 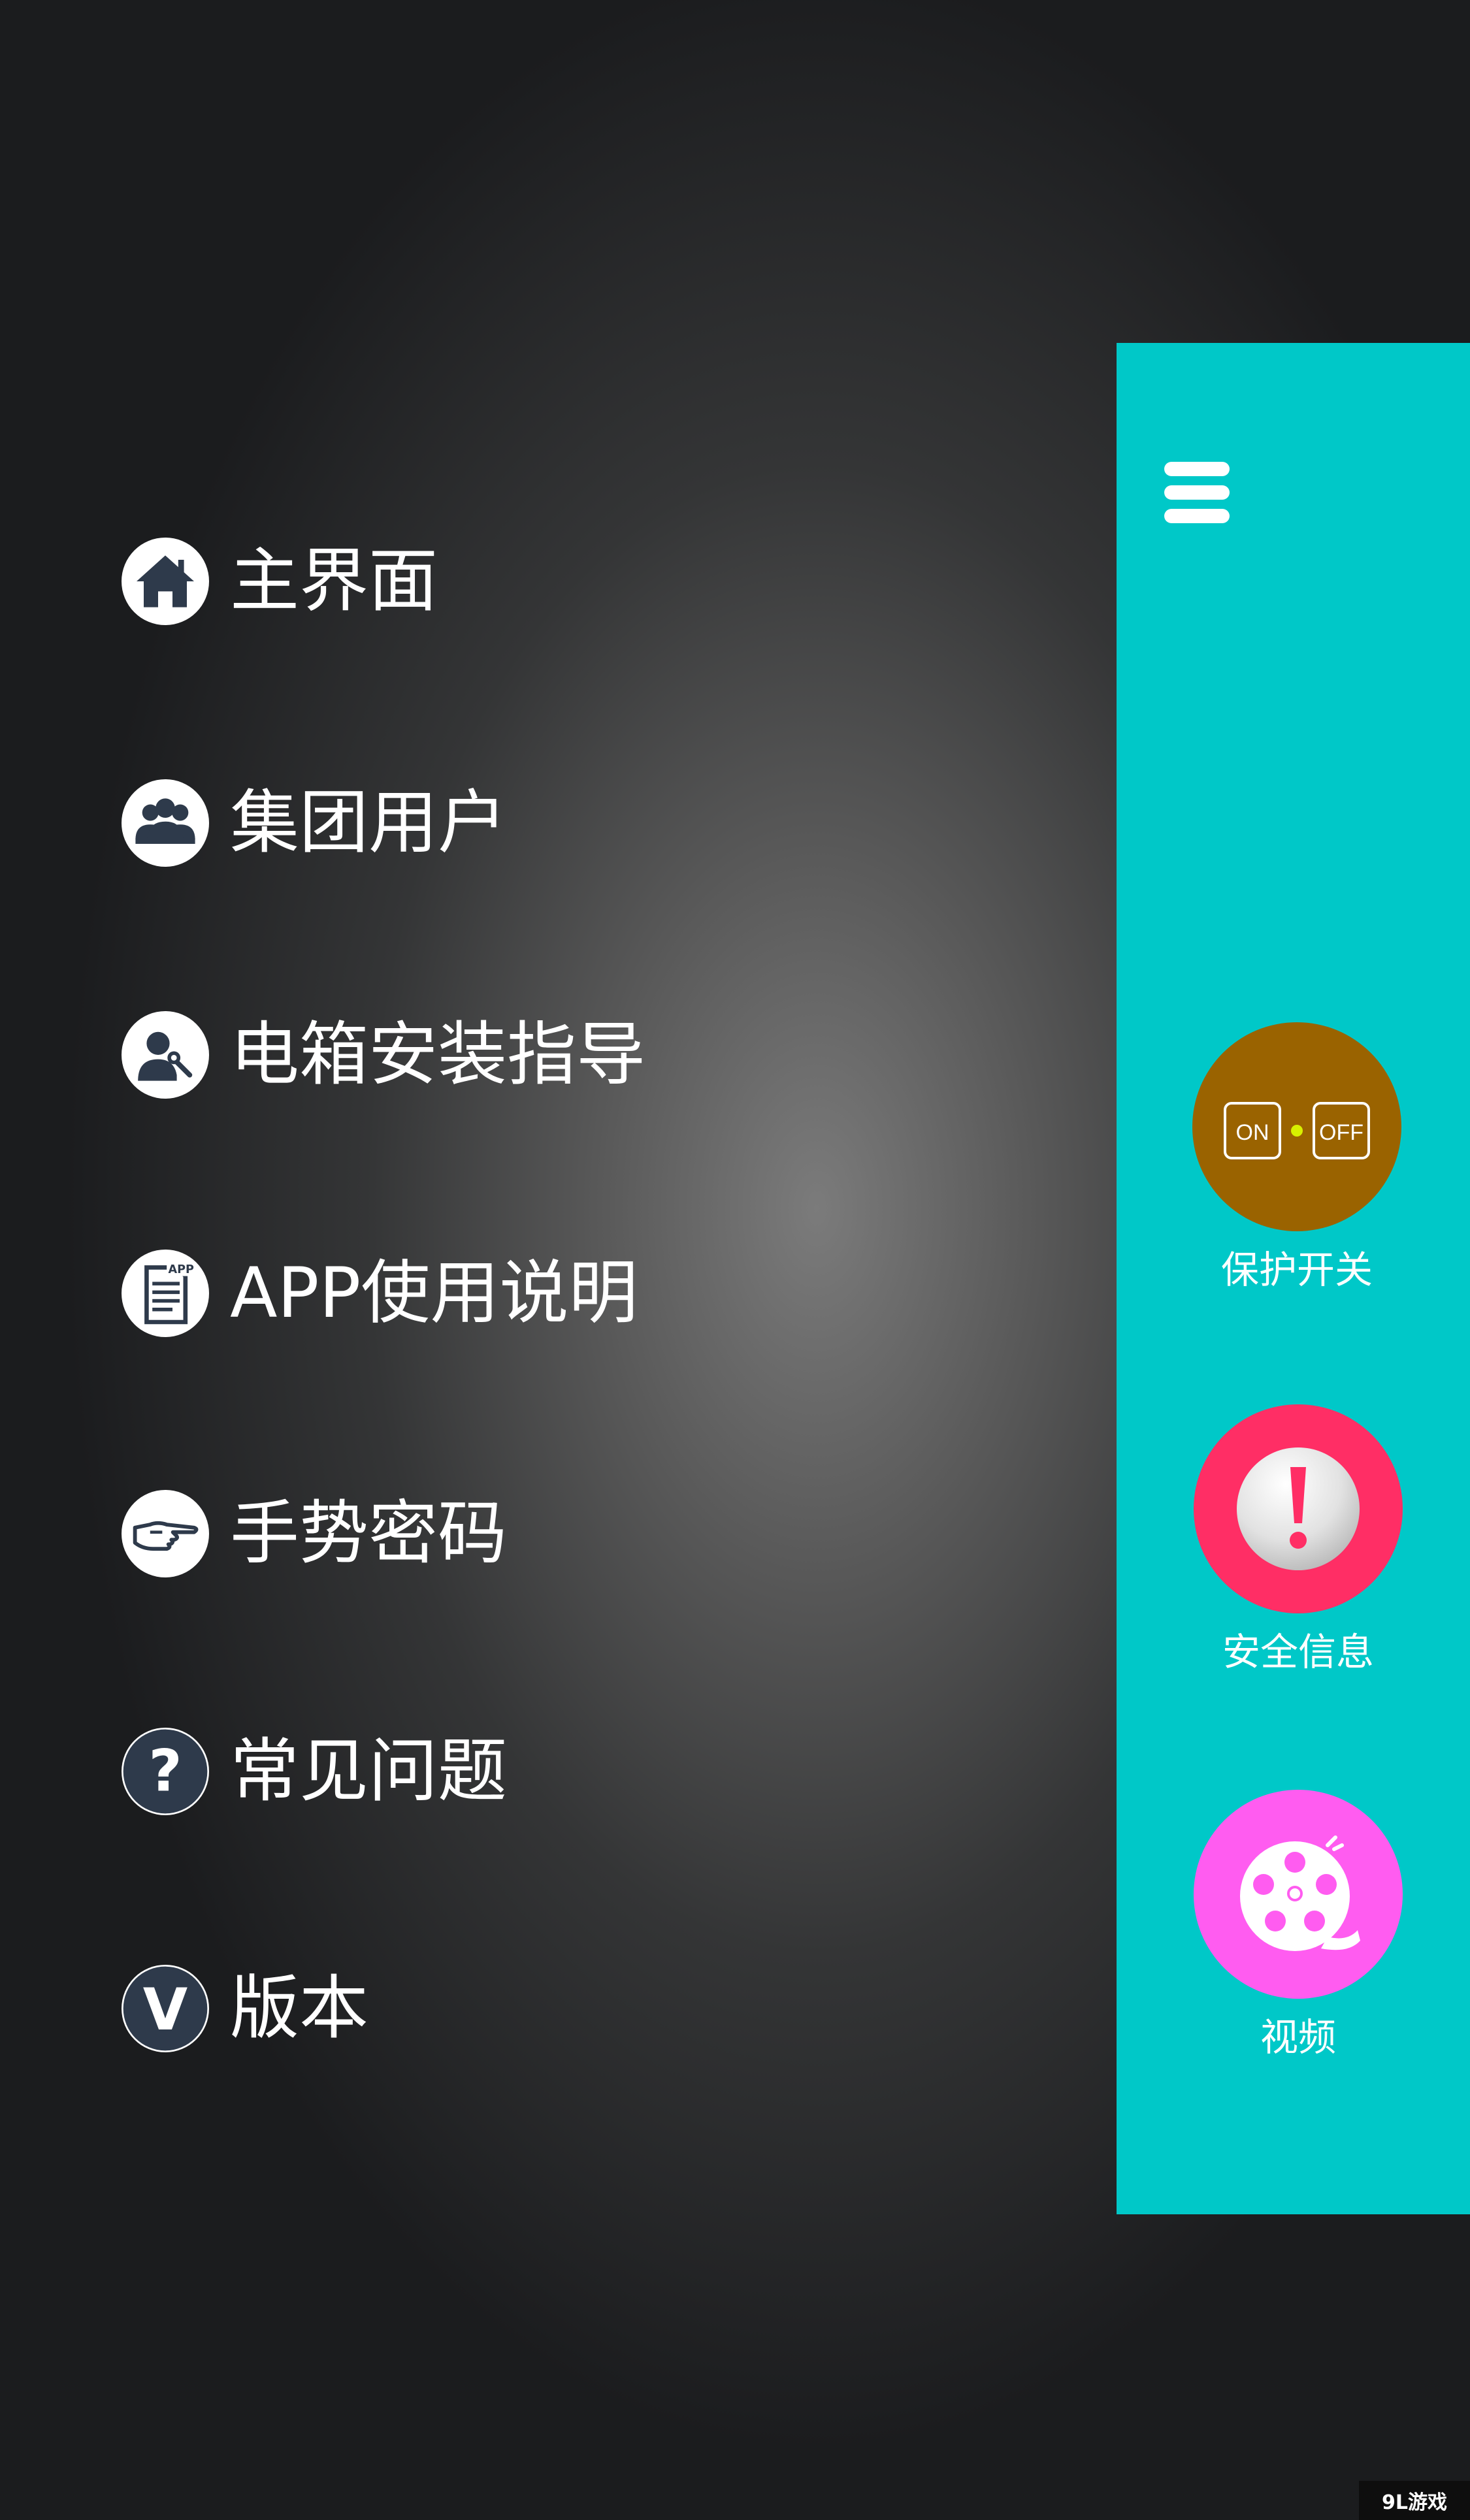 What do you see at coordinates (1296, 1270) in the screenshot?
I see `quick-action-label: 保护开关` at bounding box center [1296, 1270].